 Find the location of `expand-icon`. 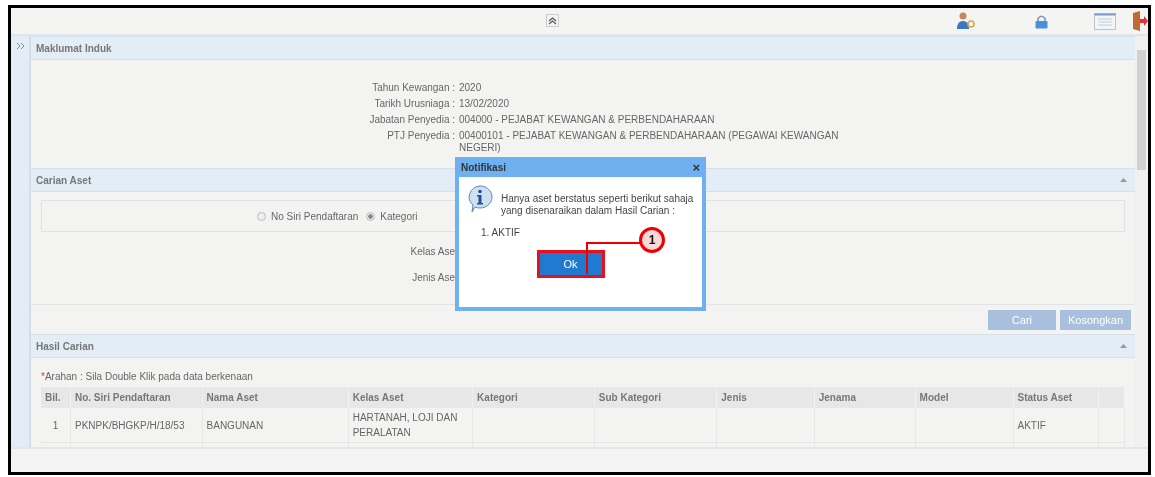

expand-icon is located at coordinates (20, 46).